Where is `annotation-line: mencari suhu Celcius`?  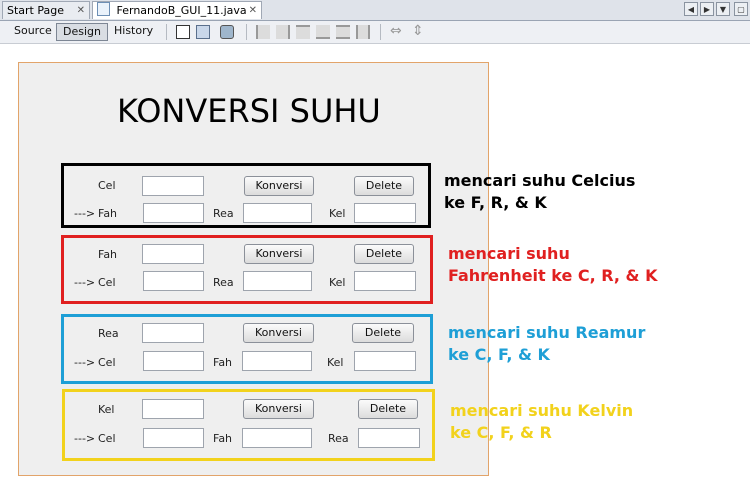 annotation-line: mencari suhu Celcius is located at coordinates (540, 180).